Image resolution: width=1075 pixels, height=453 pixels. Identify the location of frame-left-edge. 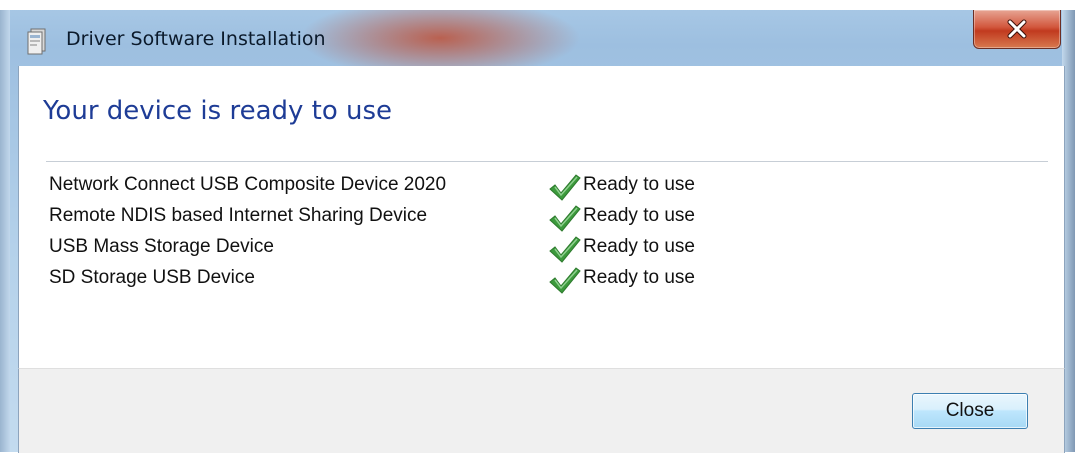
(5, 231).